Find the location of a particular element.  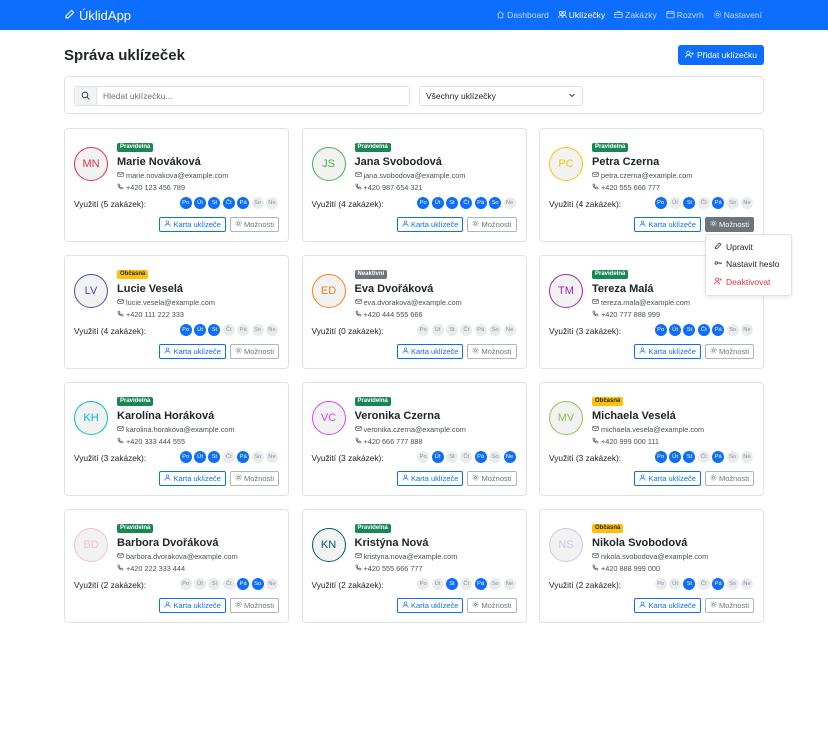

utilization-label: Využití (2 zakázek): is located at coordinates (110, 585).